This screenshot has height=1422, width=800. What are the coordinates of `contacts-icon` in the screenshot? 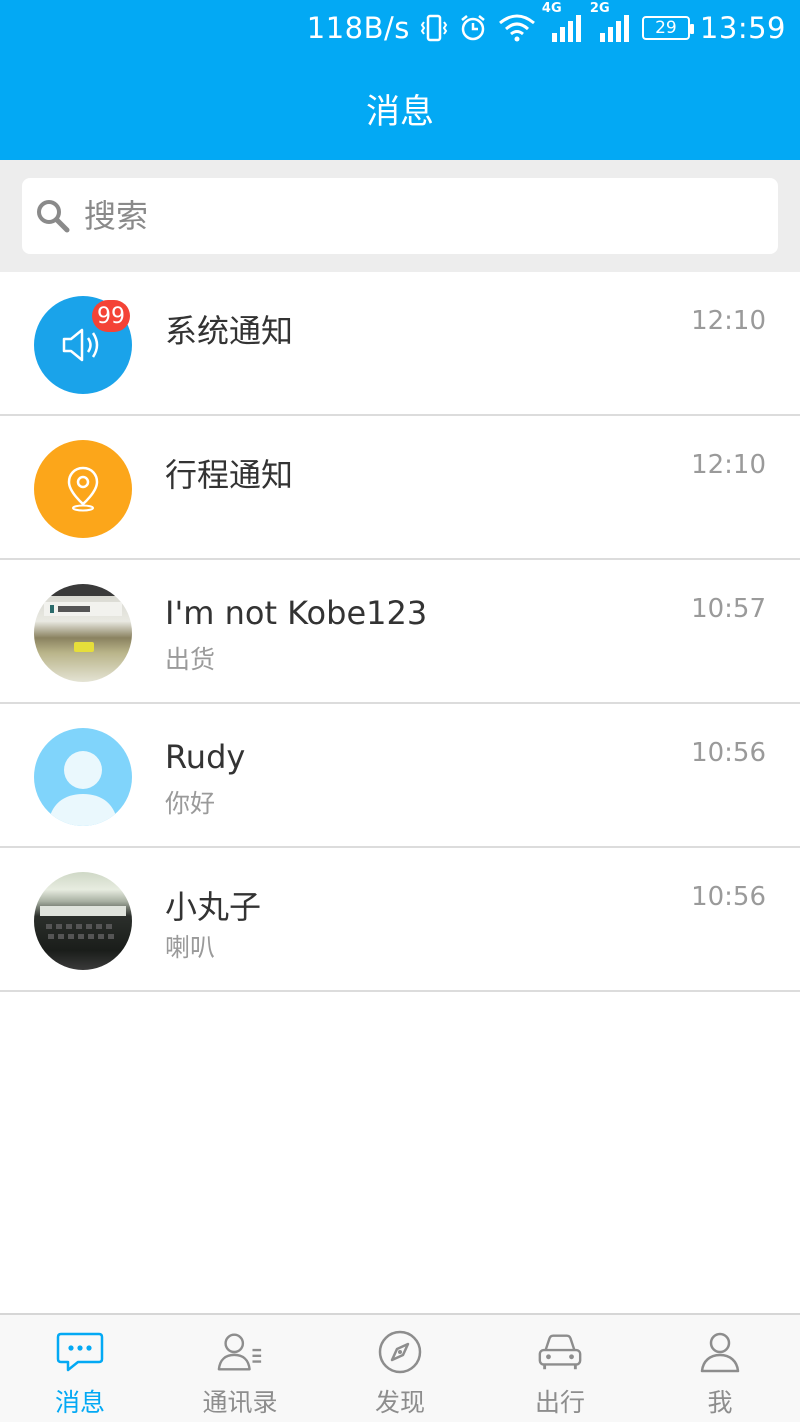 It's located at (240, 1352).